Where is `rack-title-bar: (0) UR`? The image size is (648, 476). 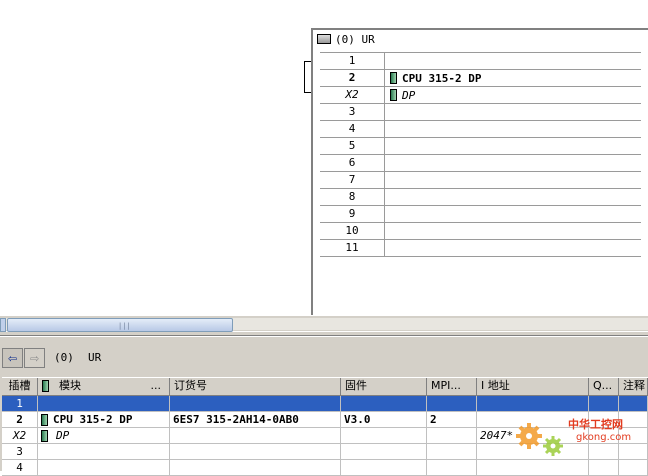
rack-title-bar: (0) UR is located at coordinates (480, 39).